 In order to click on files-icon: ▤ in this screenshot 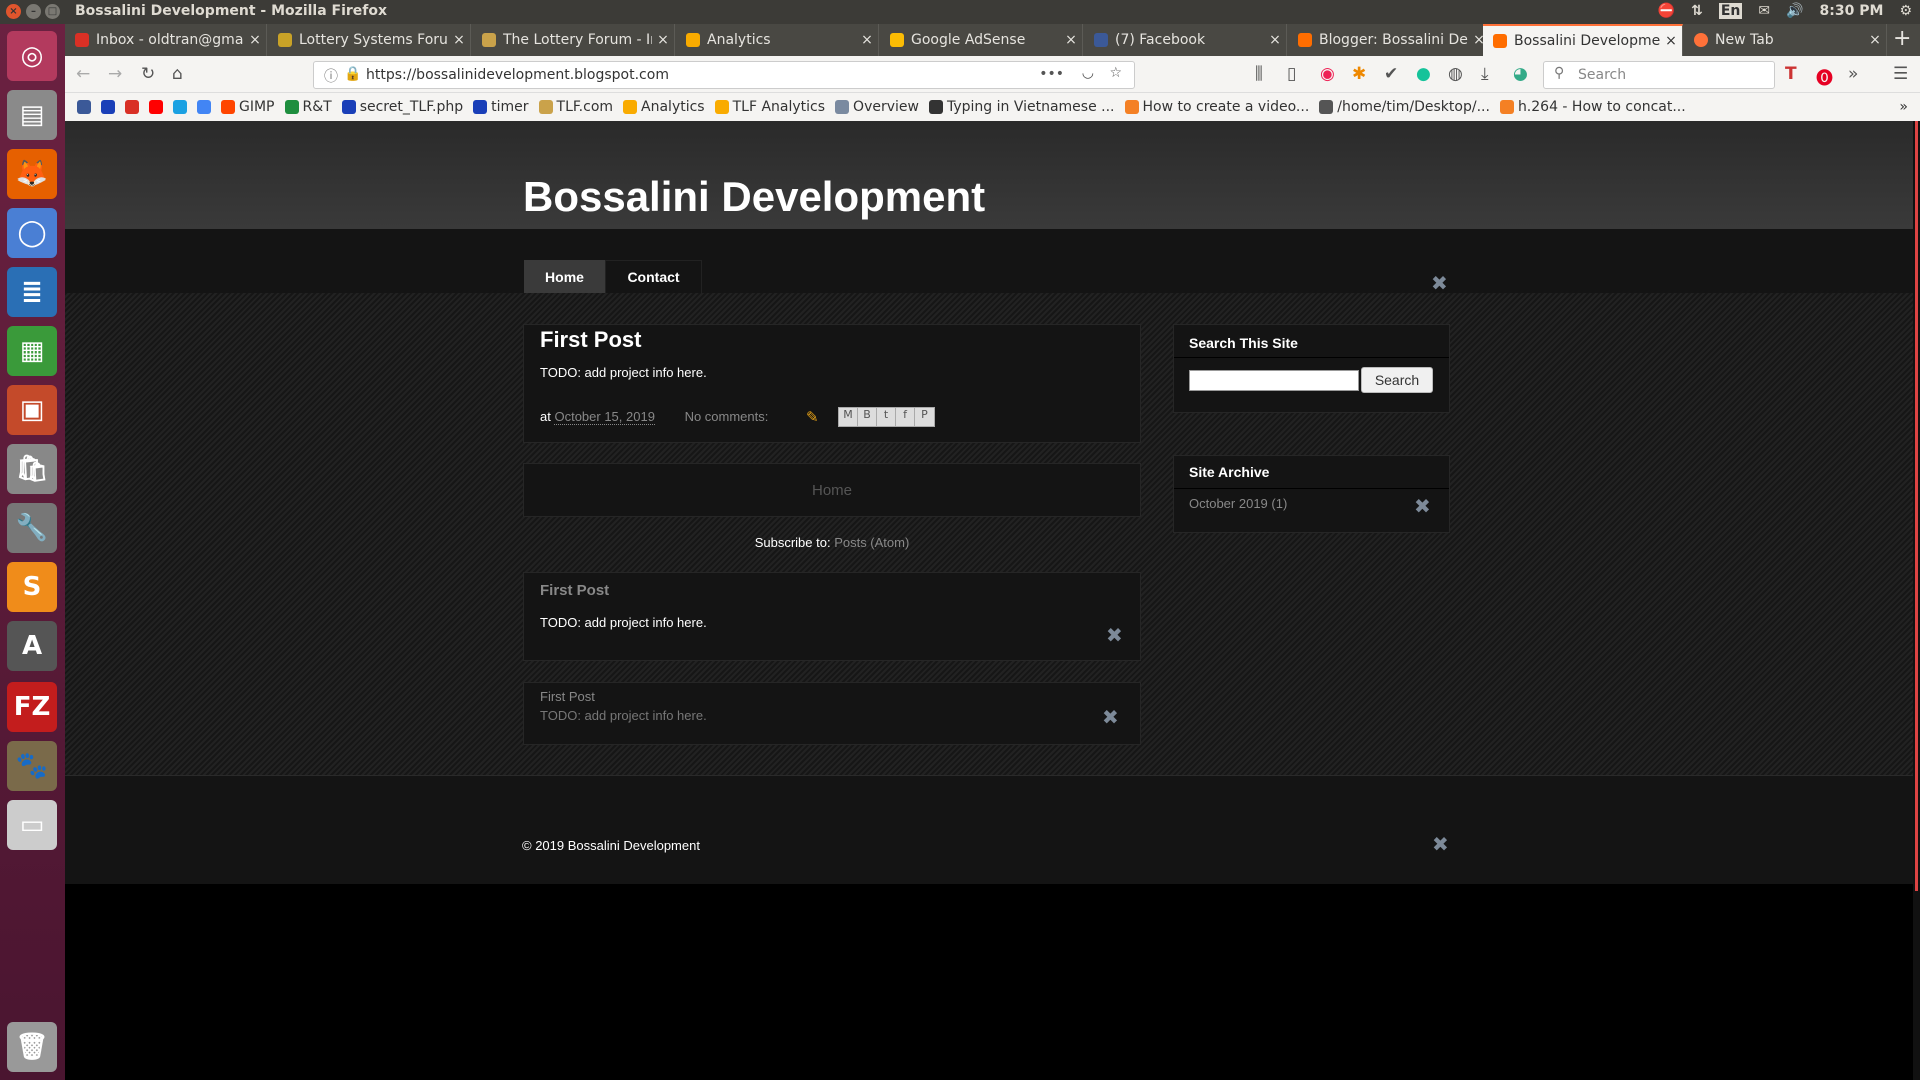, I will do `click(32, 115)`.